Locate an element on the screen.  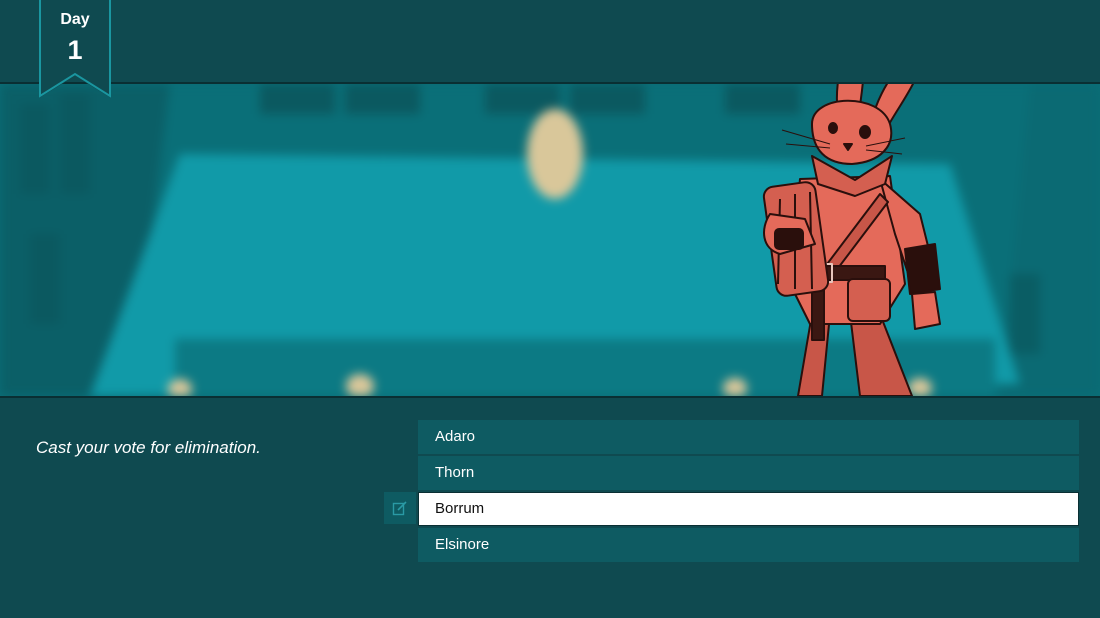
vote-prompt: Cast your vote for elimination. is located at coordinates (148, 447).